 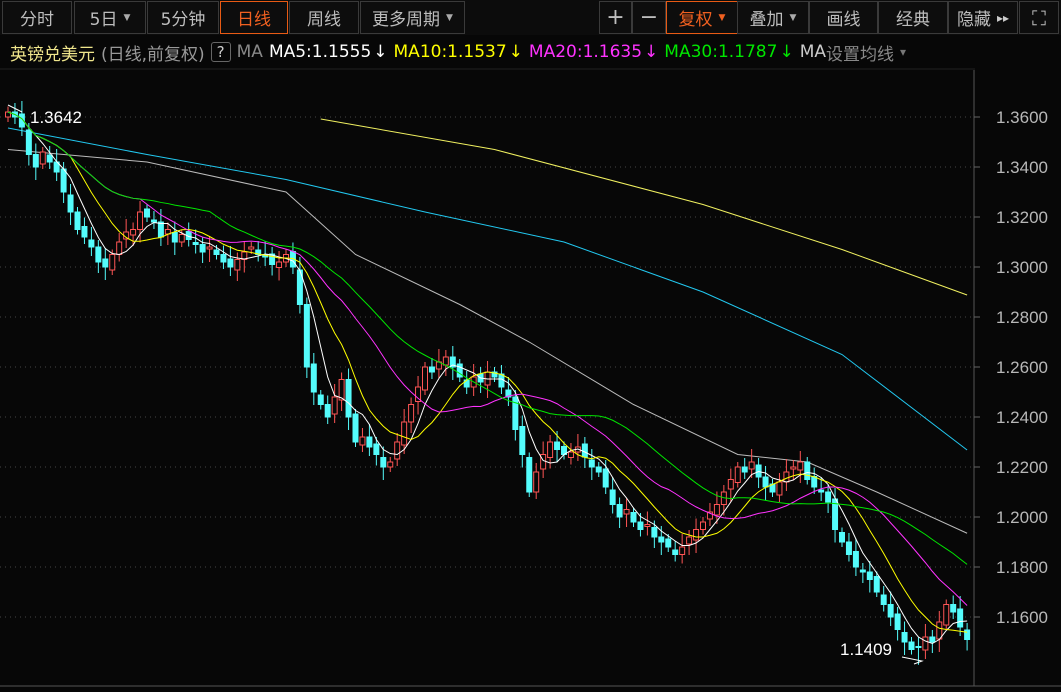 What do you see at coordinates (721, 52) in the screenshot?
I see `ma30-value: MA30:1.1787` at bounding box center [721, 52].